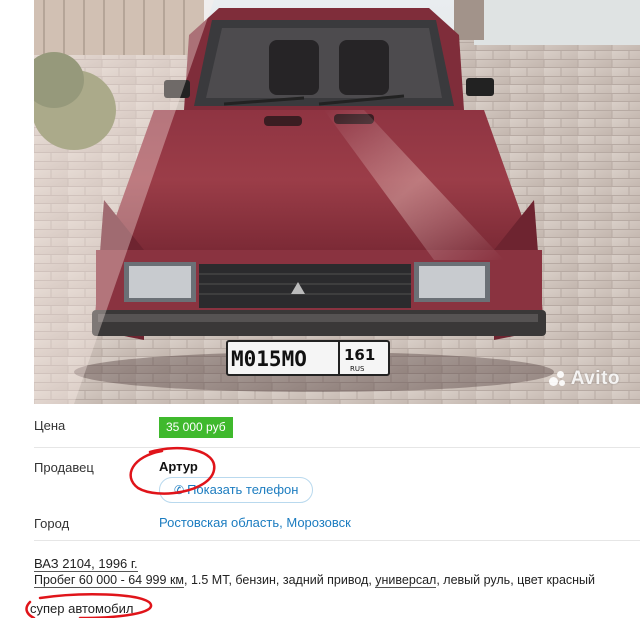 This screenshot has height=618, width=640. What do you see at coordinates (406, 580) in the screenshot?
I see `body-type-link: универсал` at bounding box center [406, 580].